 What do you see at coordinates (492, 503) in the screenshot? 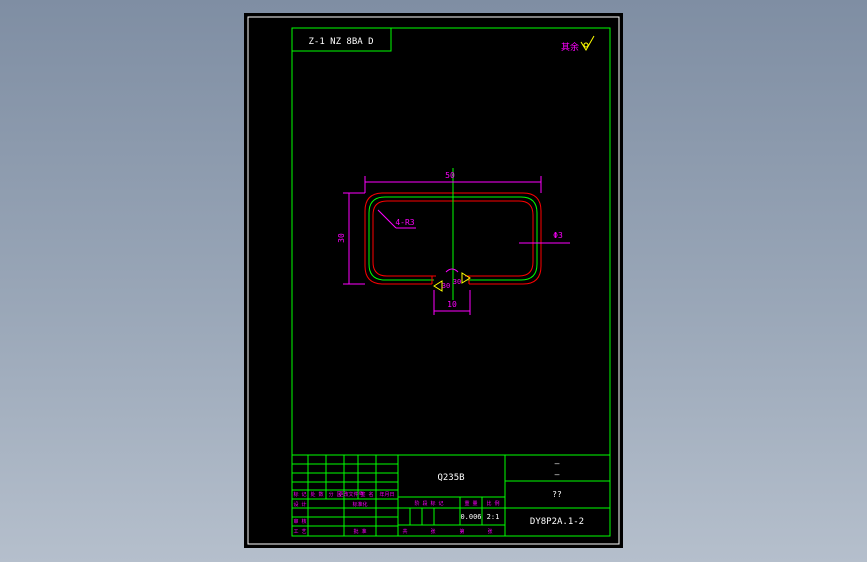
I see `stage-label: 比 例` at bounding box center [492, 503].